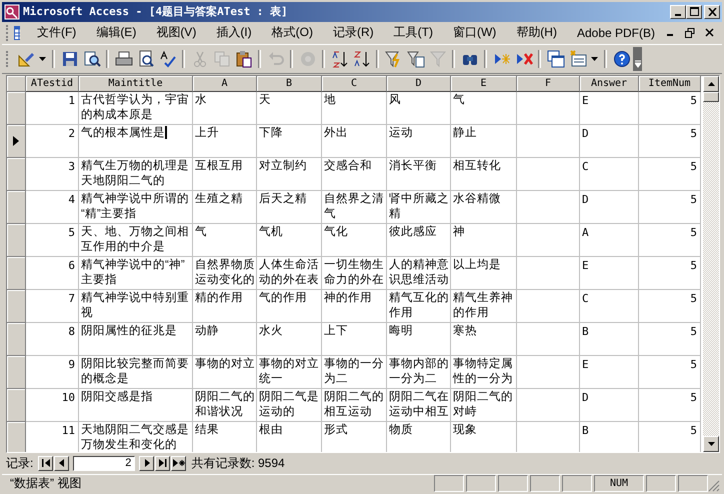  I want to click on toolbar-options-button, so click(637, 58).